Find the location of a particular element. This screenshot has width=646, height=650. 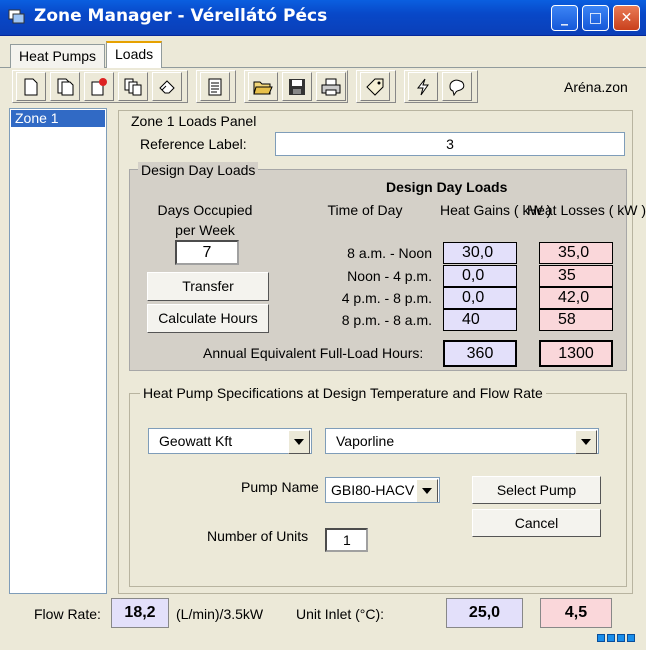

maximize-button: □ is located at coordinates (595, 18).